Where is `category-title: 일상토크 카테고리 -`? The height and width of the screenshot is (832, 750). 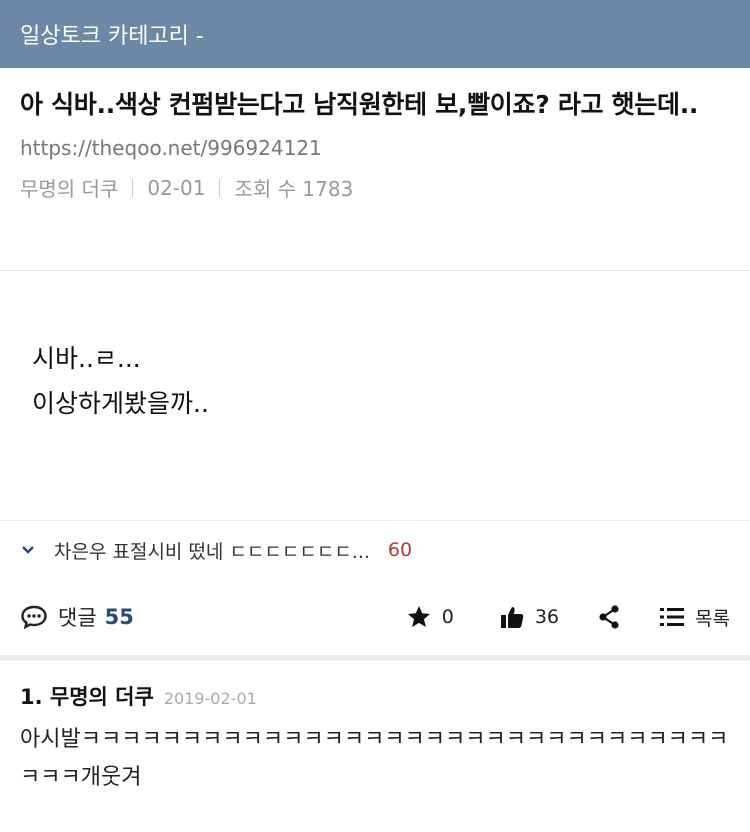 category-title: 일상토크 카테고리 - is located at coordinates (112, 34).